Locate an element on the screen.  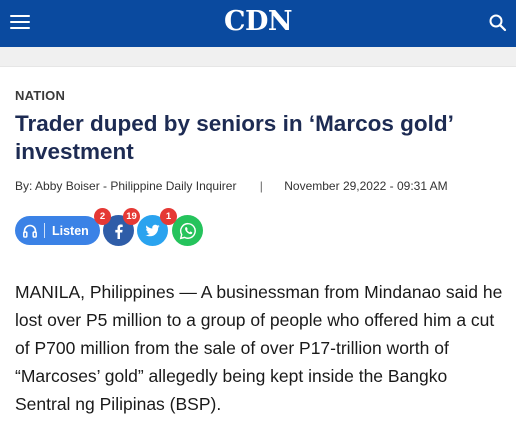
whatsapp-icon is located at coordinates (187, 230).